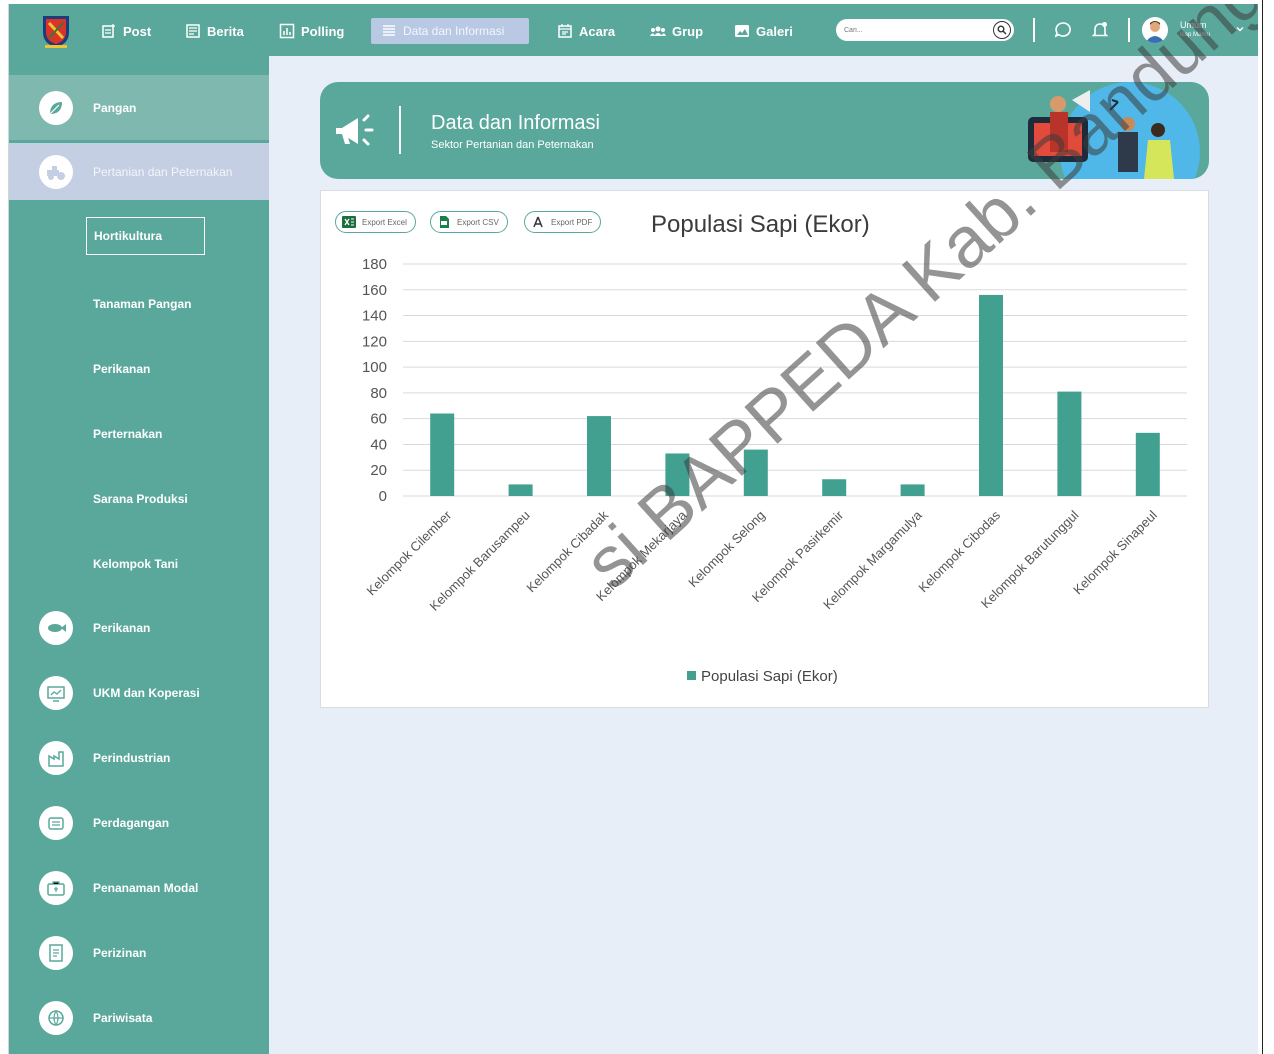  What do you see at coordinates (409, 552) in the screenshot?
I see `x-tick-label: Kelompok Cilember` at bounding box center [409, 552].